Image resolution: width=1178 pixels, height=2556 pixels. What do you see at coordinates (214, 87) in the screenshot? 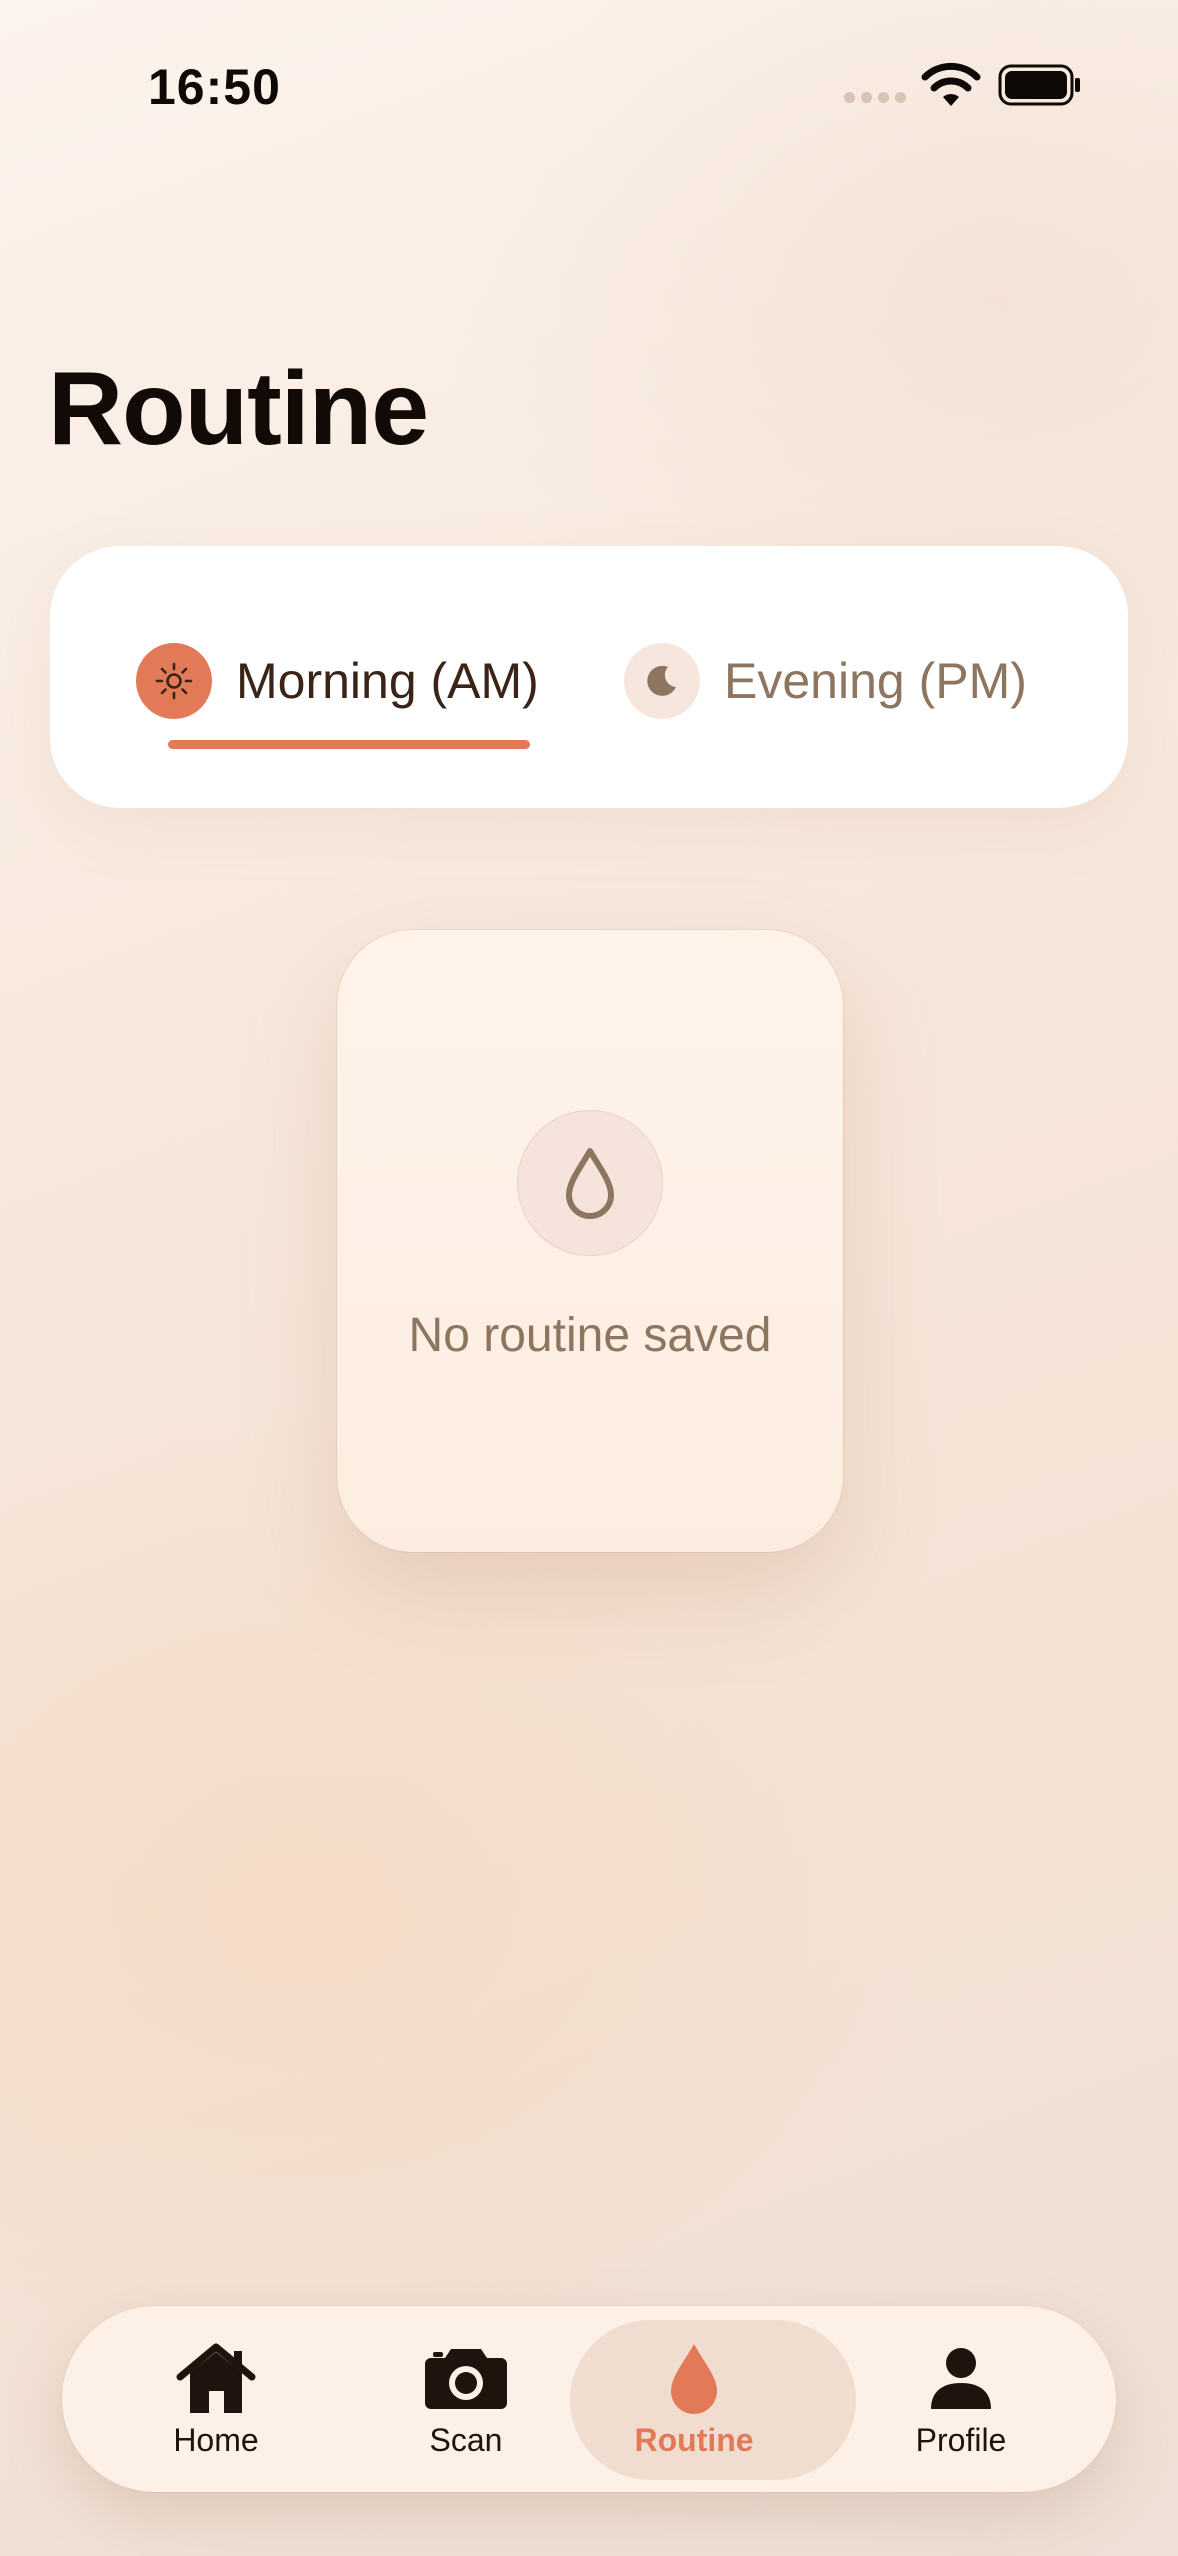
I see `status-time: 16:50` at bounding box center [214, 87].